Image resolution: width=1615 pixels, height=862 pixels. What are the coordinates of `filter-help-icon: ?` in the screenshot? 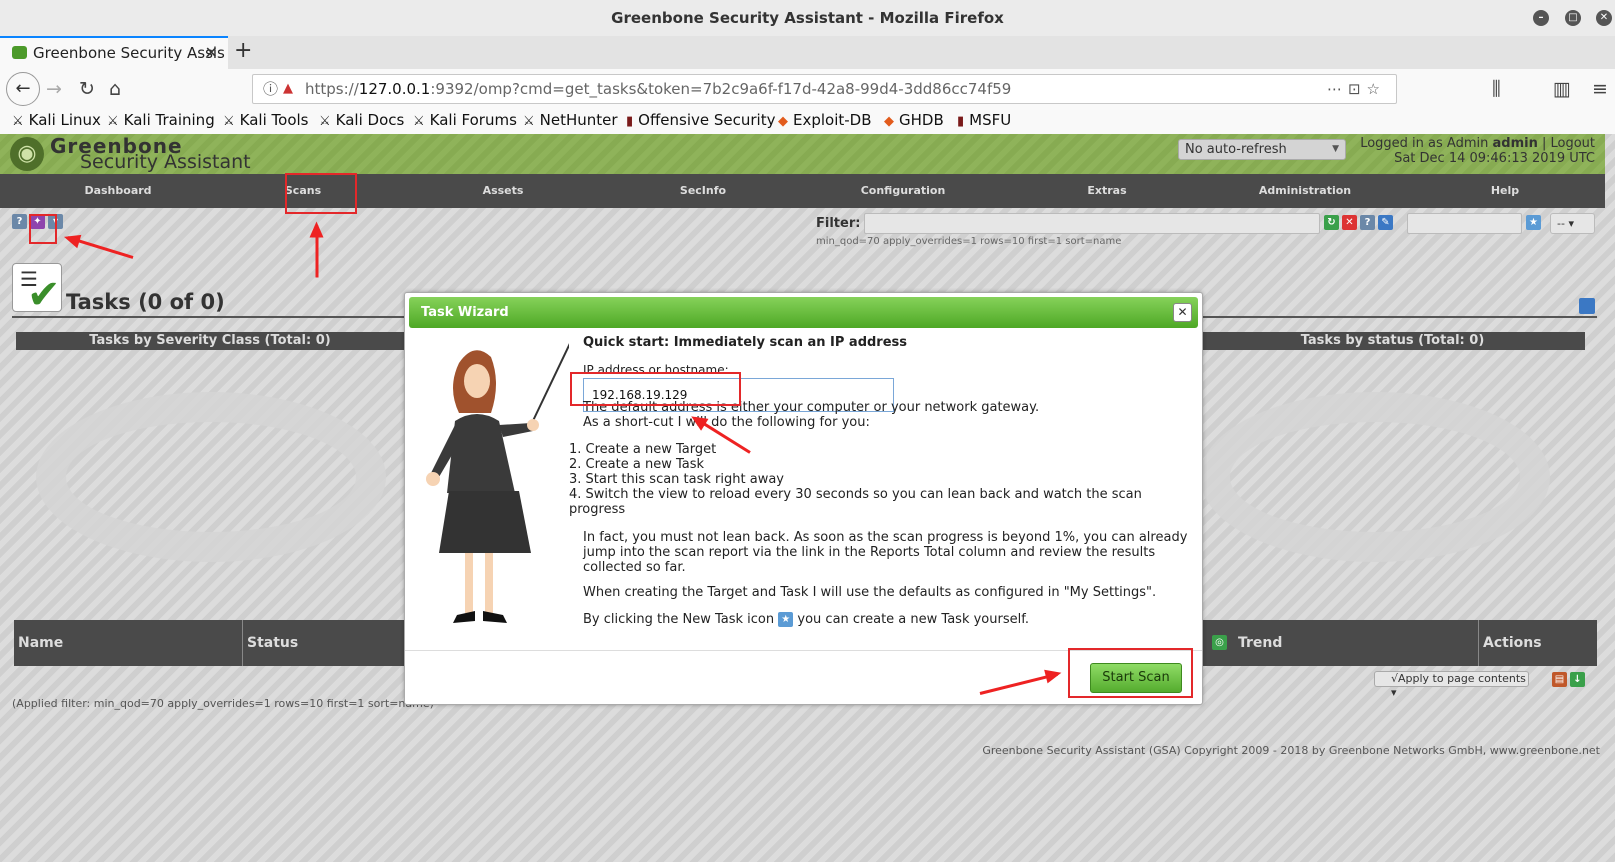 It's located at (1367, 222).